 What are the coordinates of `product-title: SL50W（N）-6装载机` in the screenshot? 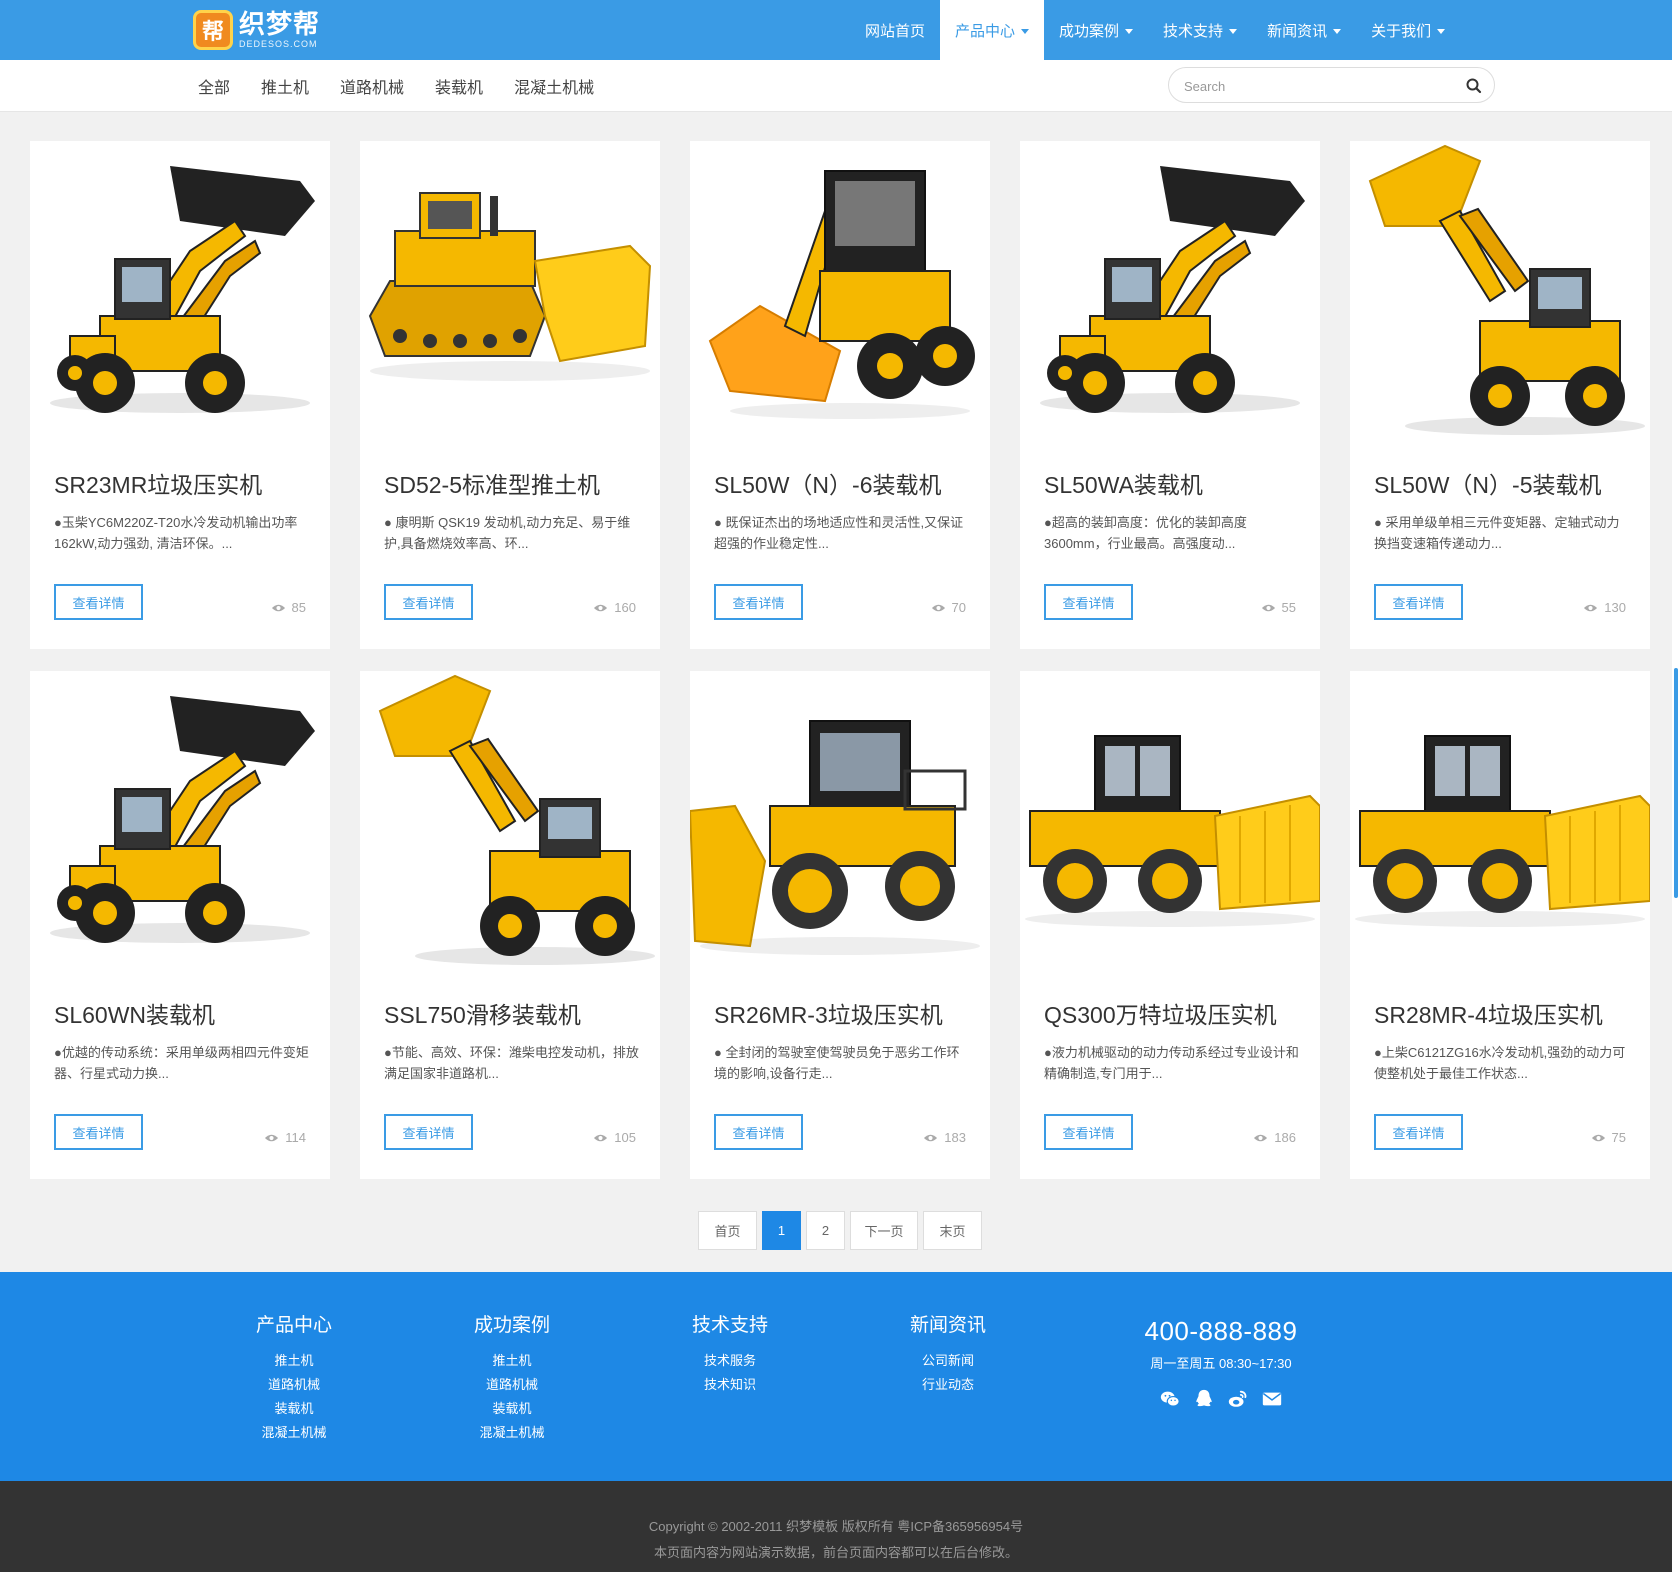 It's located at (844, 483).